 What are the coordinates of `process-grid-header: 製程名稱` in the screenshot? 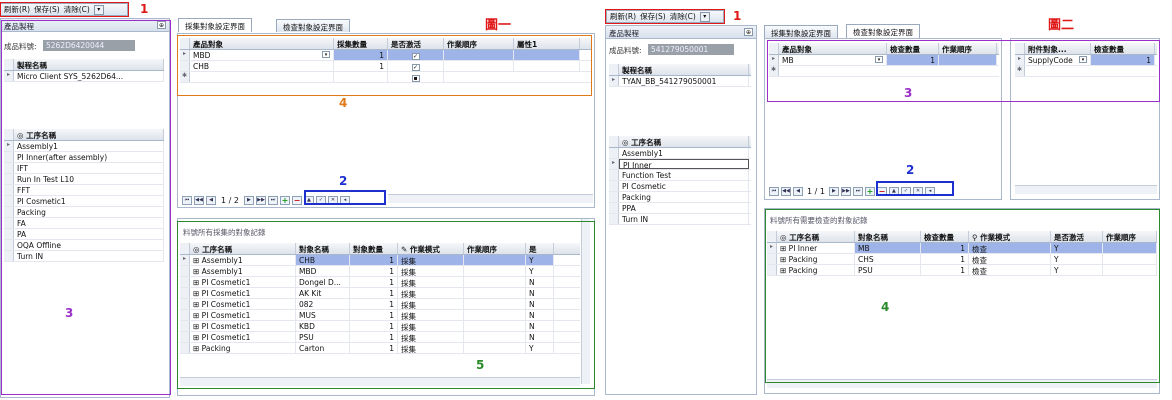 It's located at (680, 70).